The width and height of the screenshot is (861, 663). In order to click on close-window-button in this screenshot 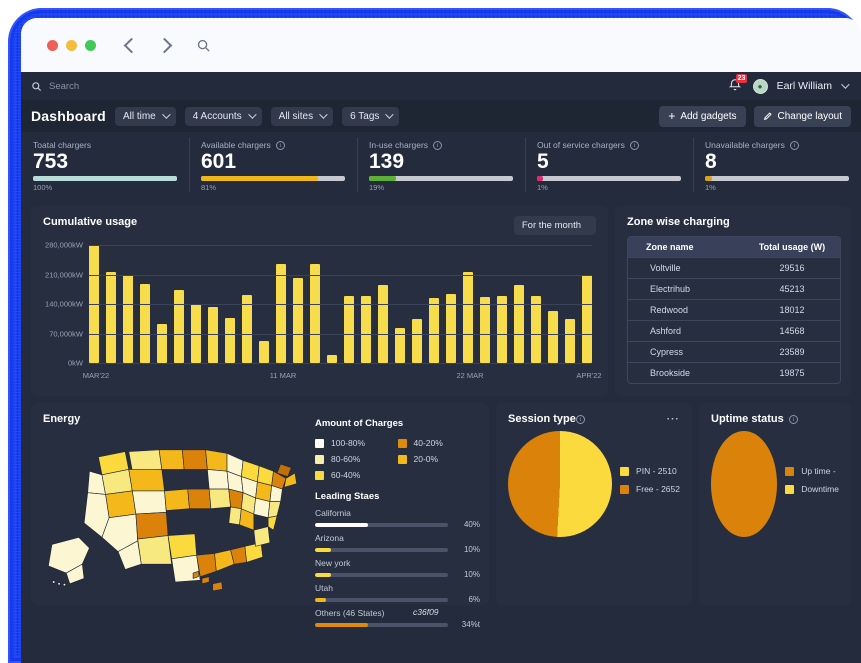, I will do `click(52, 45)`.